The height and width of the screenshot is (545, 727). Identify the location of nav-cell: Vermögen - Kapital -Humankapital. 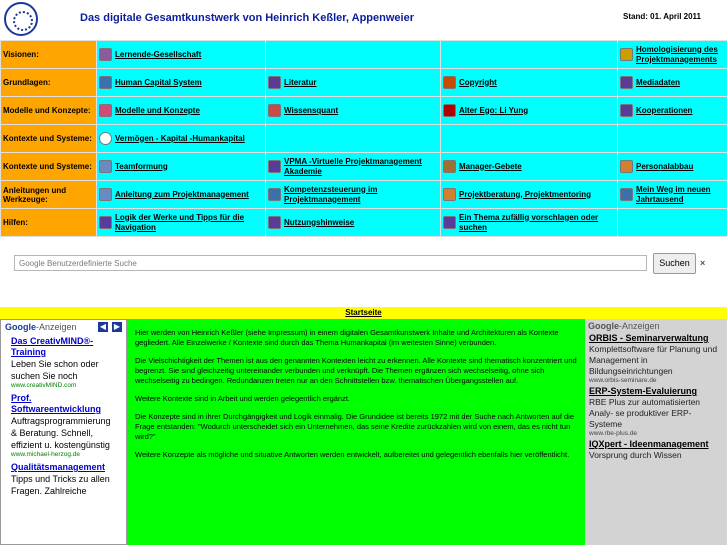
(181, 138).